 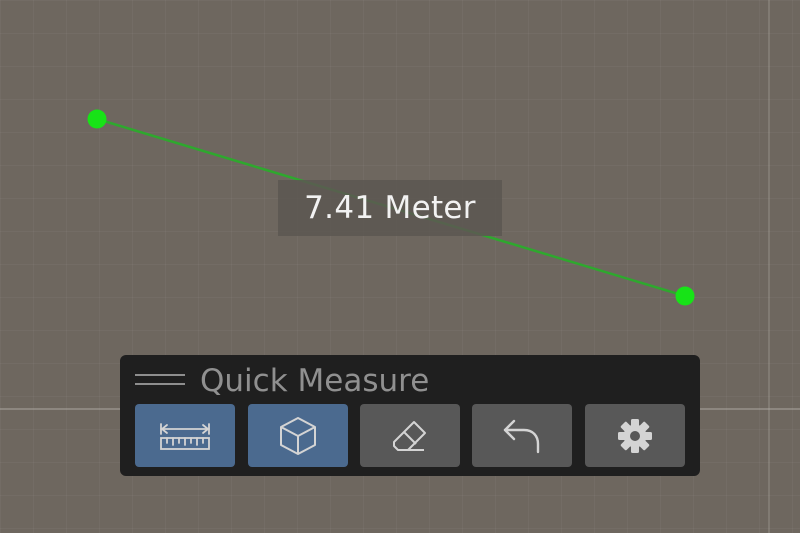 I want to click on measurement-end-point, so click(x=685, y=296).